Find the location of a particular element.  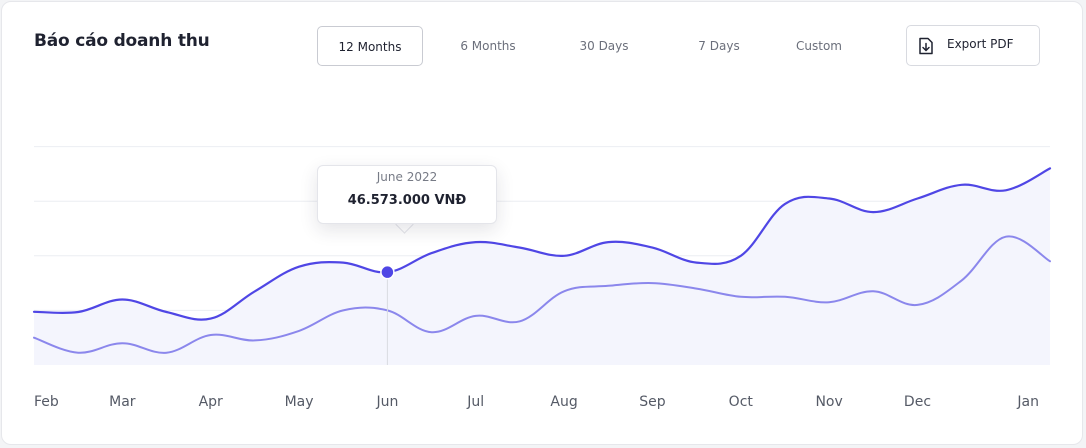

tooltip-label: June 2022 is located at coordinates (407, 177).